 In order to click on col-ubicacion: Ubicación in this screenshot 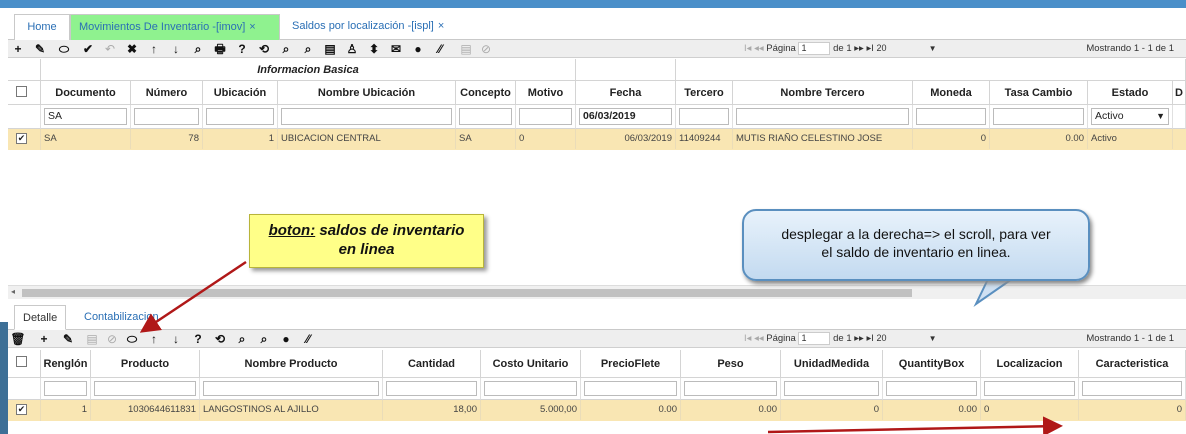, I will do `click(240, 93)`.